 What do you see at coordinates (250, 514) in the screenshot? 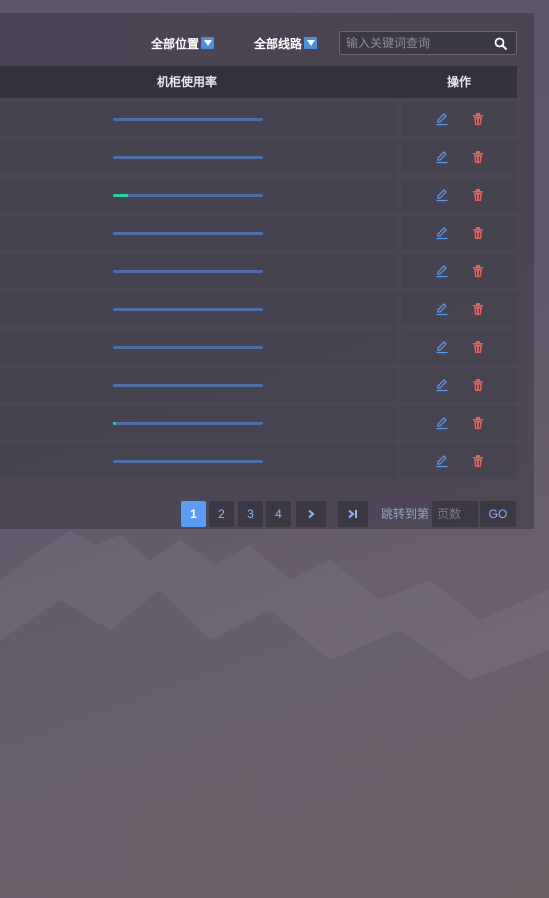
I see `page-button-3: 3` at bounding box center [250, 514].